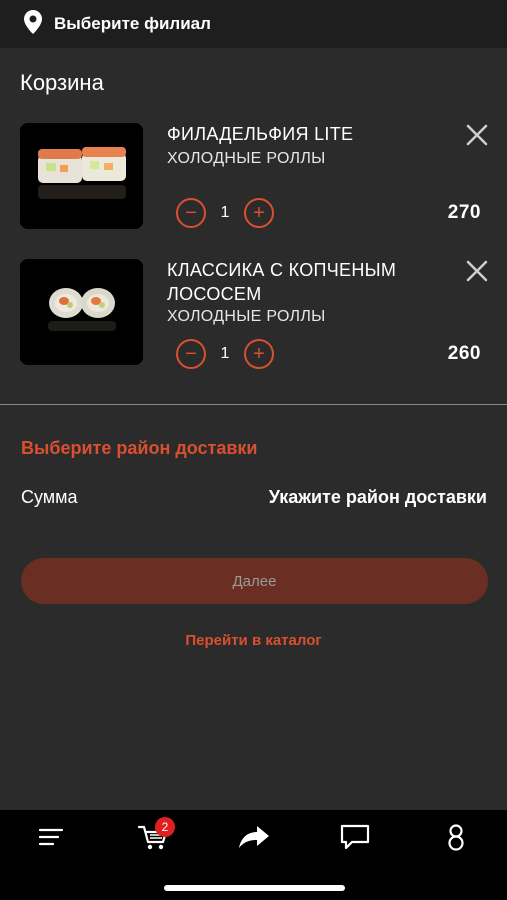 The width and height of the screenshot is (507, 900). I want to click on cart-count-badge: 2, so click(165, 827).